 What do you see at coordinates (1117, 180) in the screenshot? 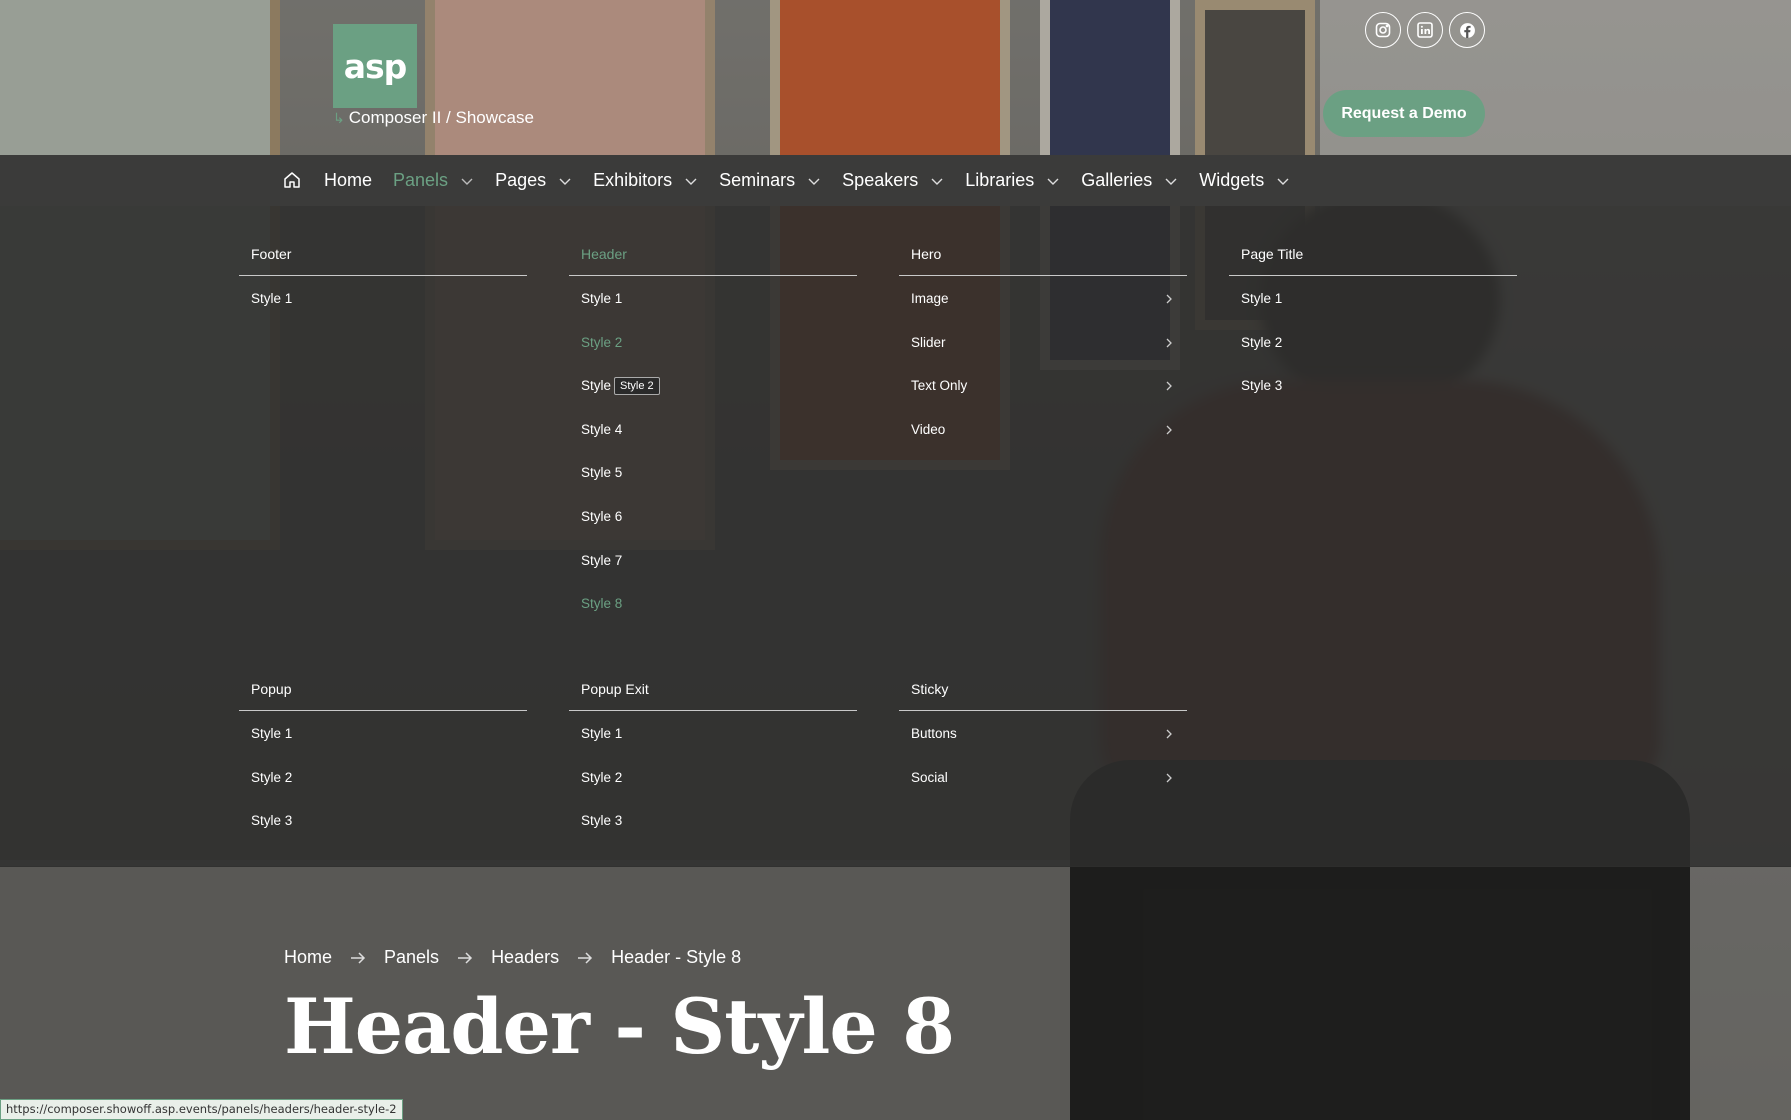
I see `nav-item-label: Galleries` at bounding box center [1117, 180].